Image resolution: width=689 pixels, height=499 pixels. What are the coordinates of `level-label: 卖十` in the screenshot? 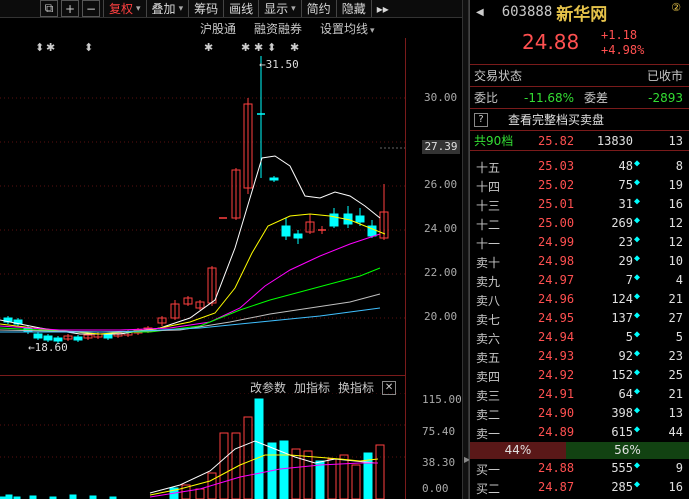 It's located at (488, 263).